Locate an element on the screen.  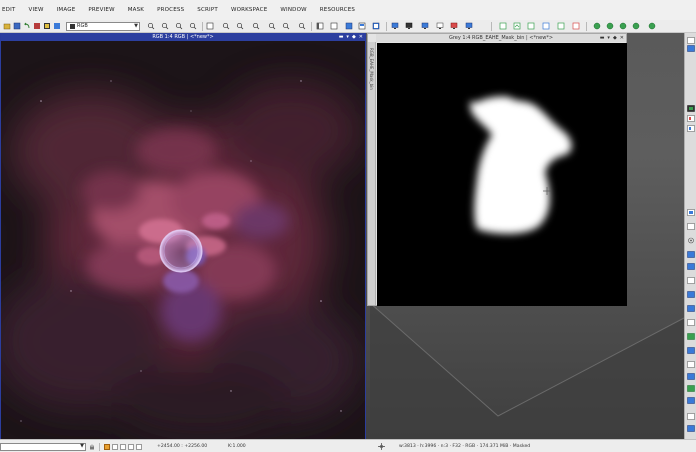
redo-icon is located at coordinates (37, 26).